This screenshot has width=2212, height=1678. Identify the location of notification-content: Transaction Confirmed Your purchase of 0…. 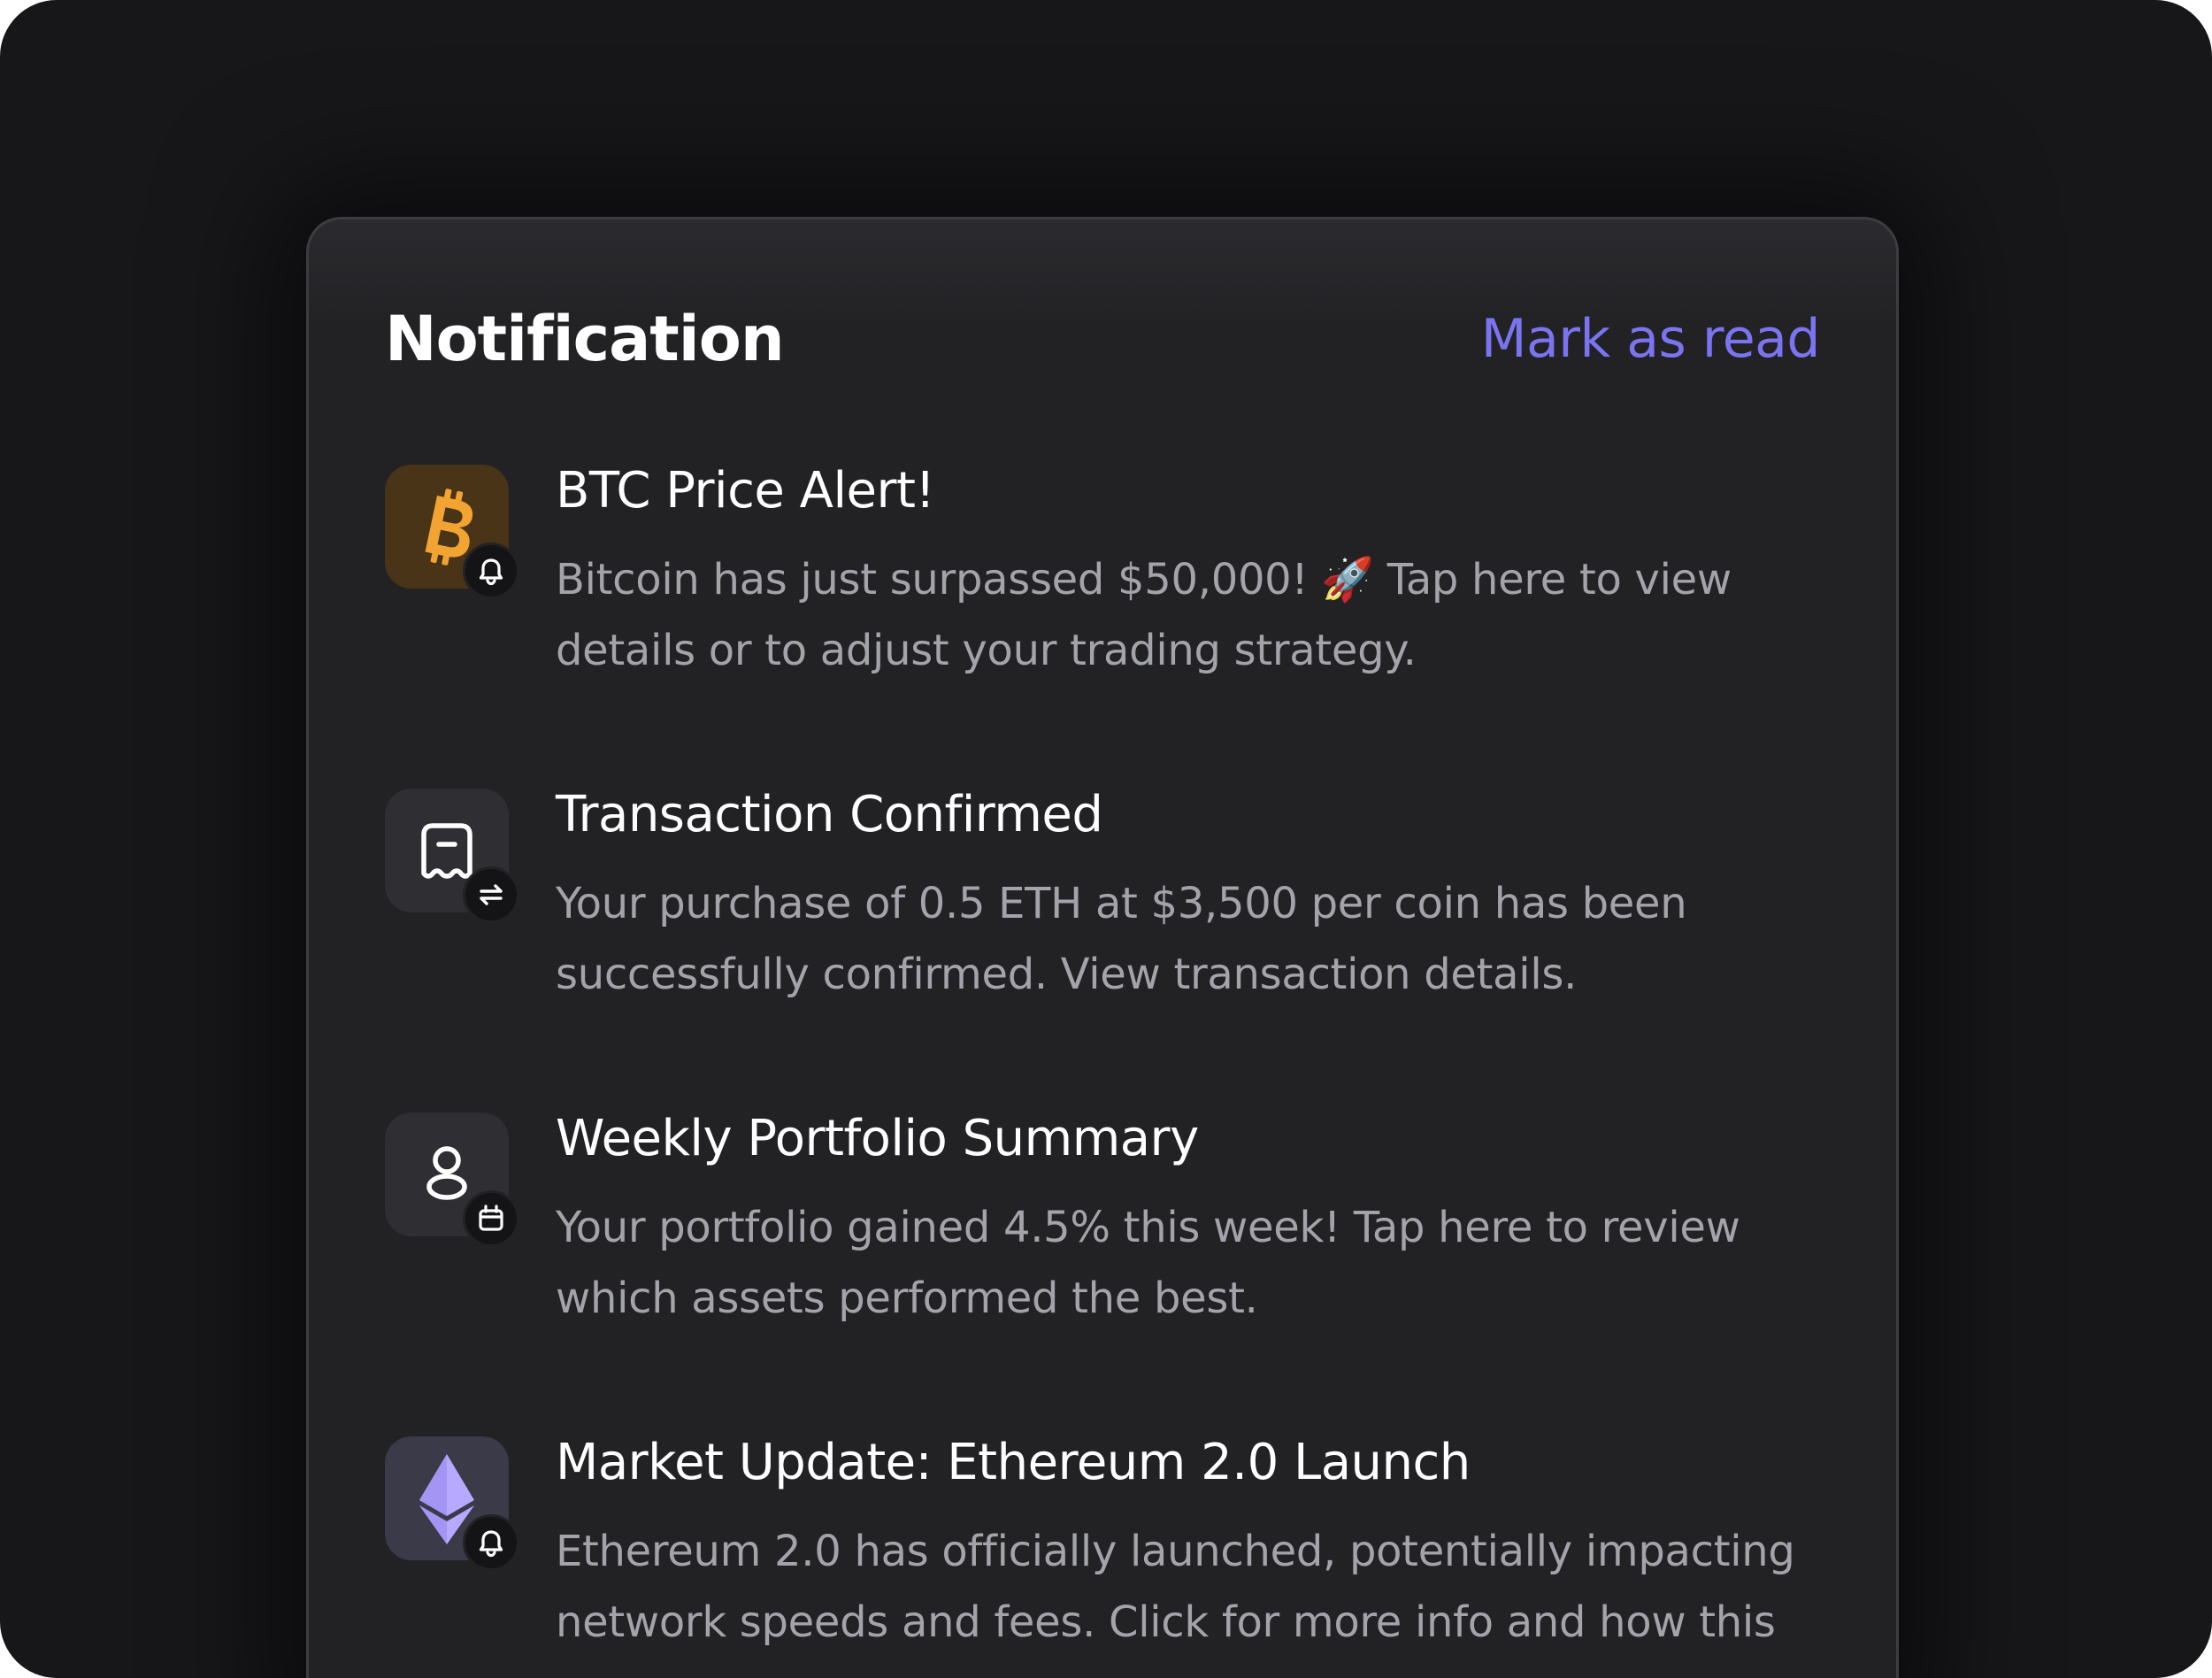
(1200, 898).